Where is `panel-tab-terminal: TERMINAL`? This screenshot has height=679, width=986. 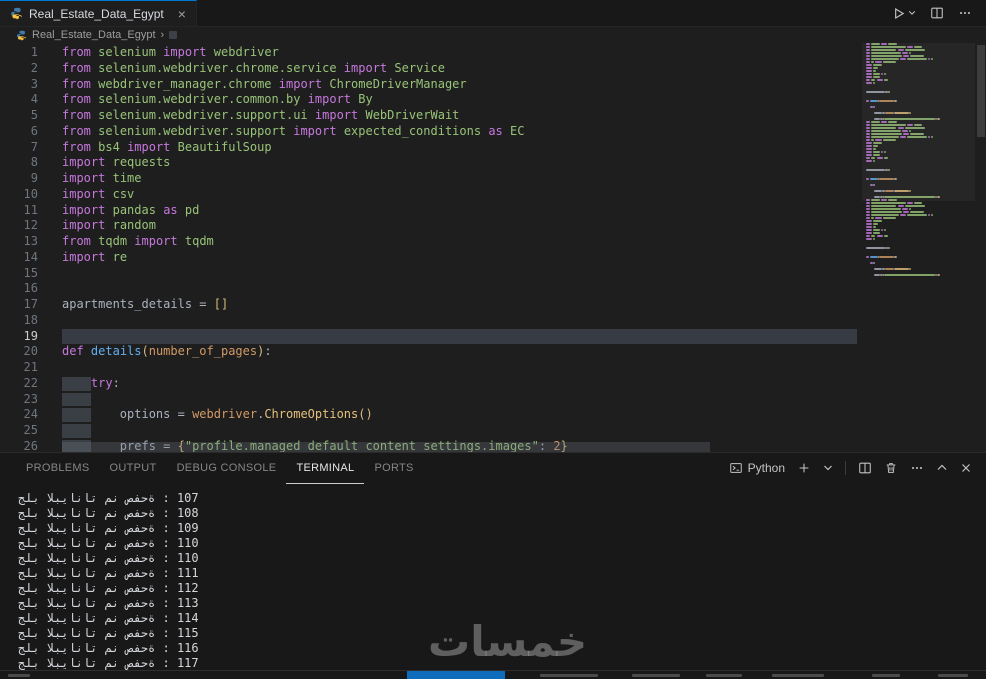
panel-tab-terminal: TERMINAL is located at coordinates (325, 468).